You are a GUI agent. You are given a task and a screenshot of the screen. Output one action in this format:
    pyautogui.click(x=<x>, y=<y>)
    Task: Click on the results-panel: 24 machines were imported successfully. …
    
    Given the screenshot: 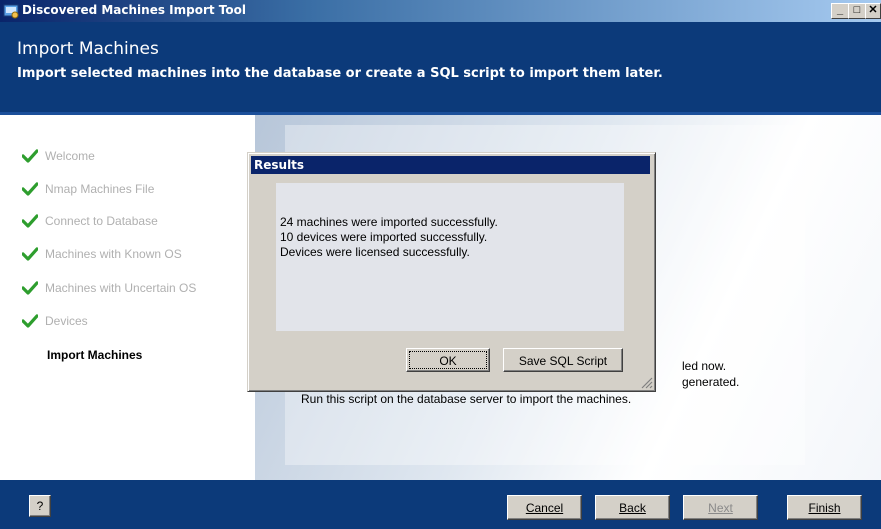 What is the action you would take?
    pyautogui.click(x=450, y=257)
    